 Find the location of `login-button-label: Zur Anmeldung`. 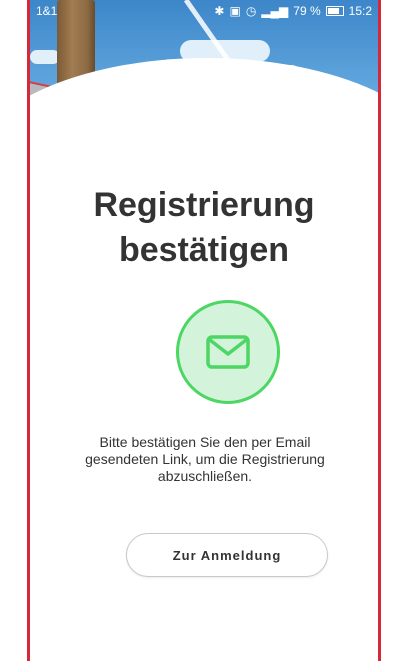

login-button-label: Zur Anmeldung is located at coordinates (227, 555).